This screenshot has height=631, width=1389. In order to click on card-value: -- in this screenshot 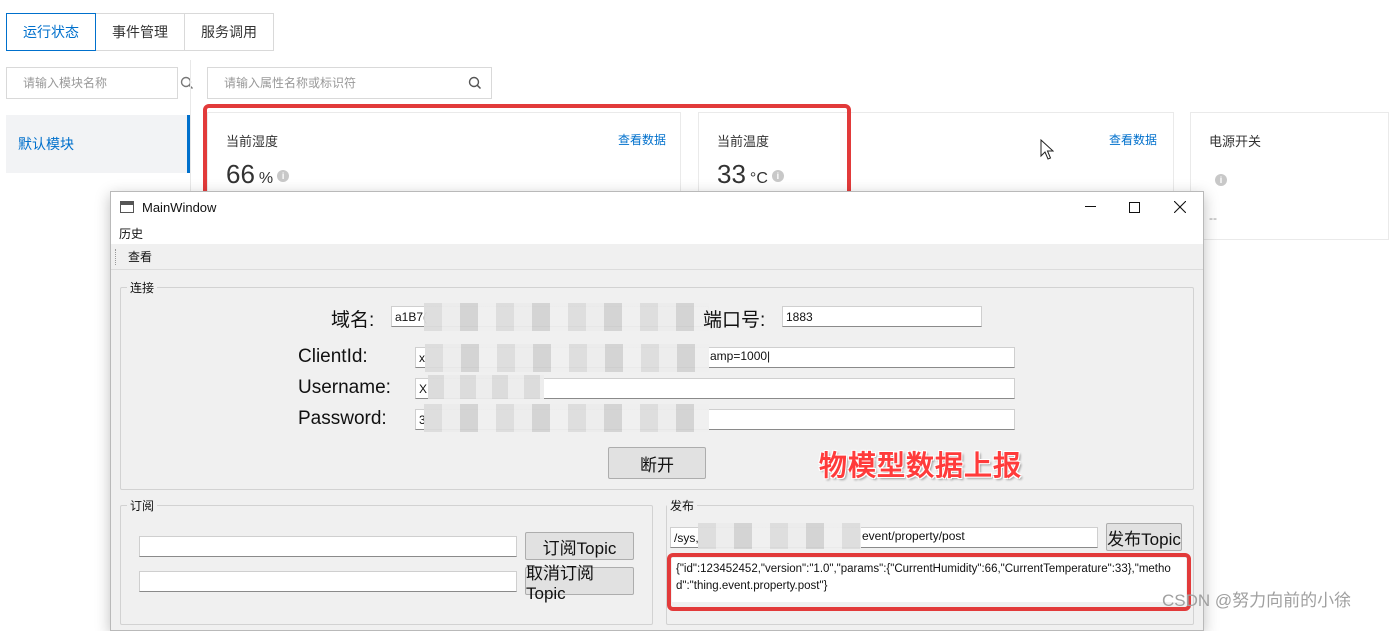, I will do `click(1213, 218)`.